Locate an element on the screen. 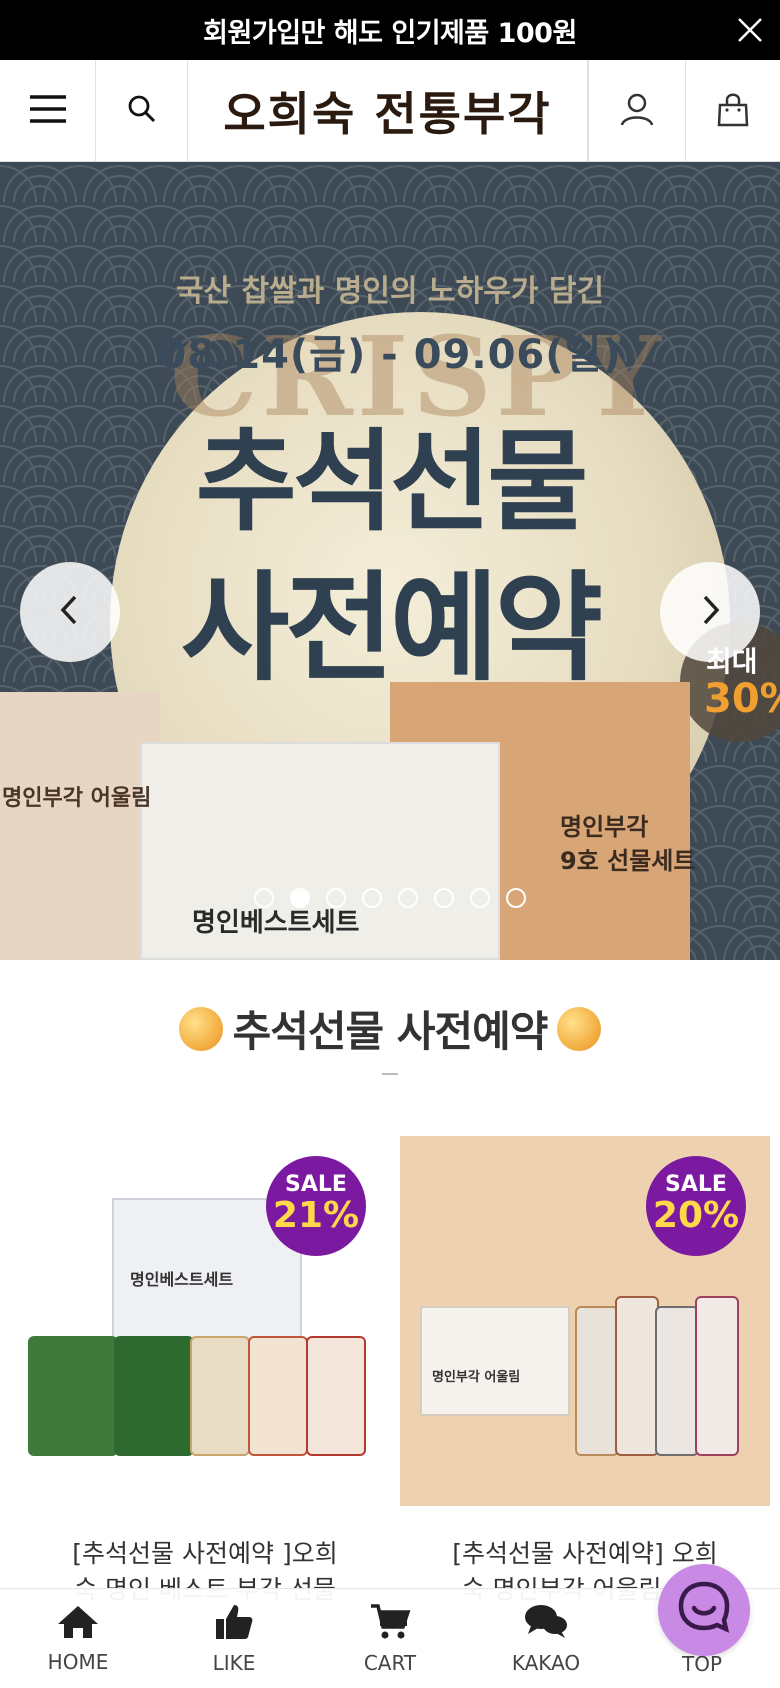  thumbs-up-icon is located at coordinates (234, 1624).